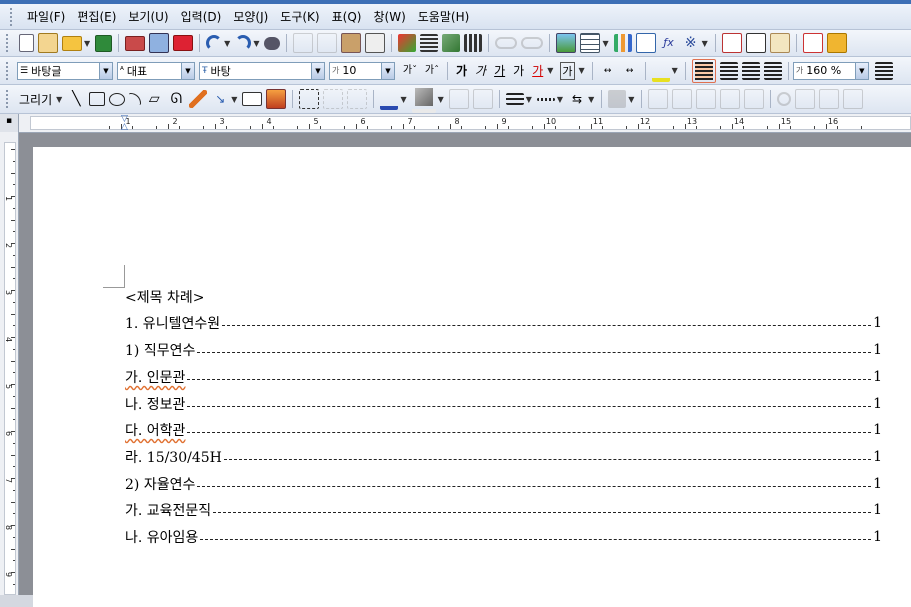 This screenshot has width=911, height=607. Describe the element at coordinates (46, 17) in the screenshot. I see `menu-file: 파일(F)` at that location.